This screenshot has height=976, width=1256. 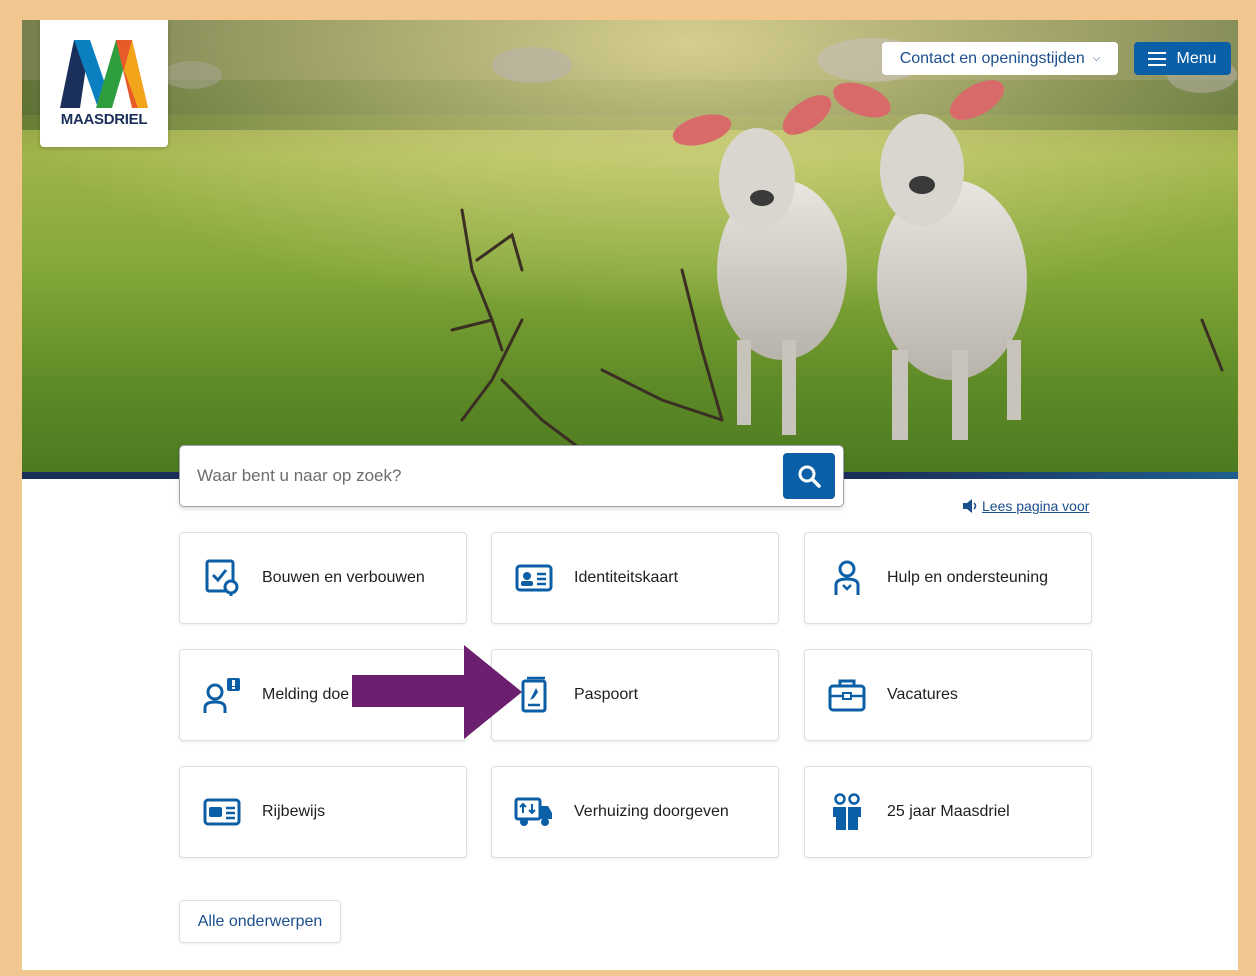 I want to click on tile-verhuizing-doorgeven: Verhuizing doorgeven, so click(x=635, y=812).